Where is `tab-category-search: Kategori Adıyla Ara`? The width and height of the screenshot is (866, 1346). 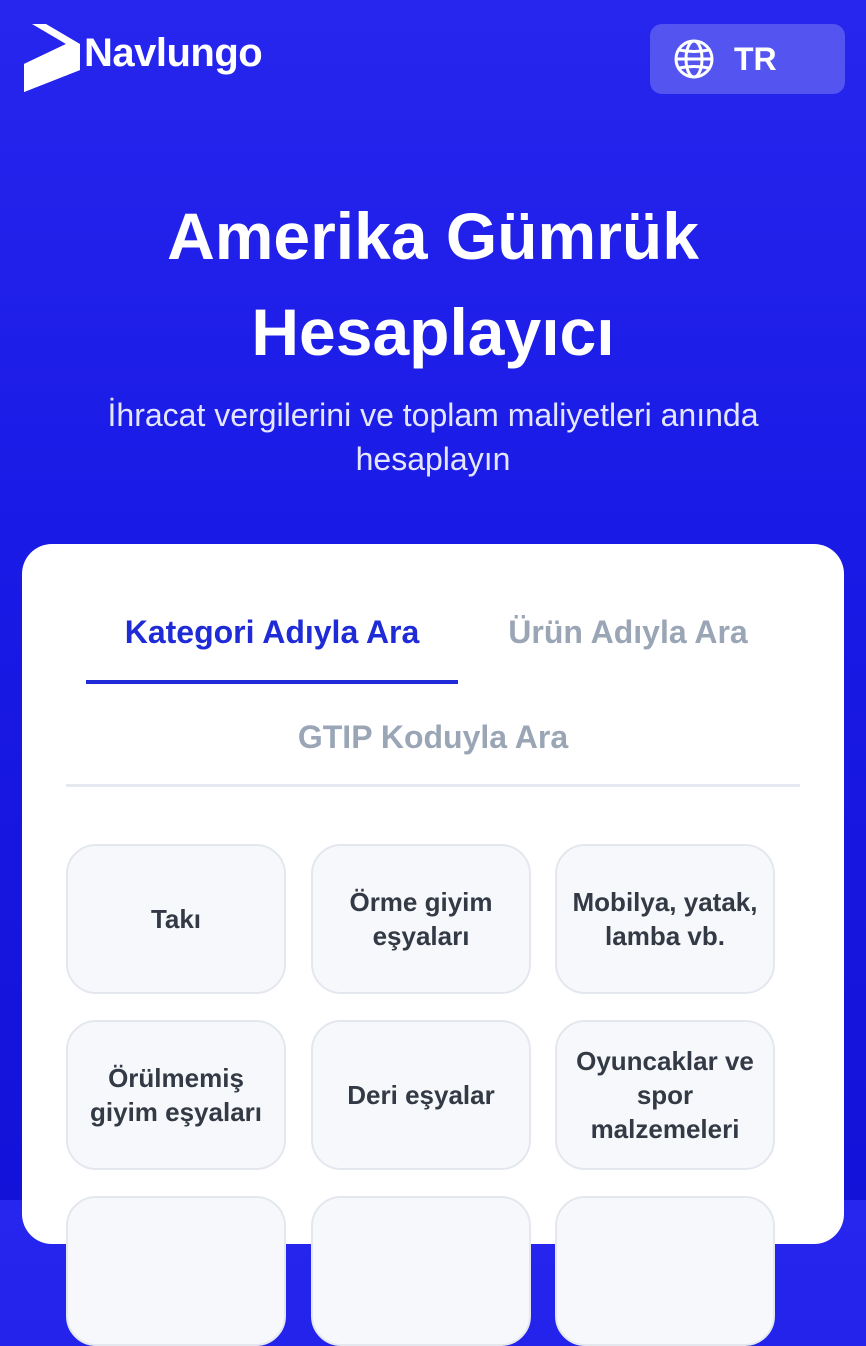 tab-category-search: Kategori Adıyla Ara is located at coordinates (272, 632).